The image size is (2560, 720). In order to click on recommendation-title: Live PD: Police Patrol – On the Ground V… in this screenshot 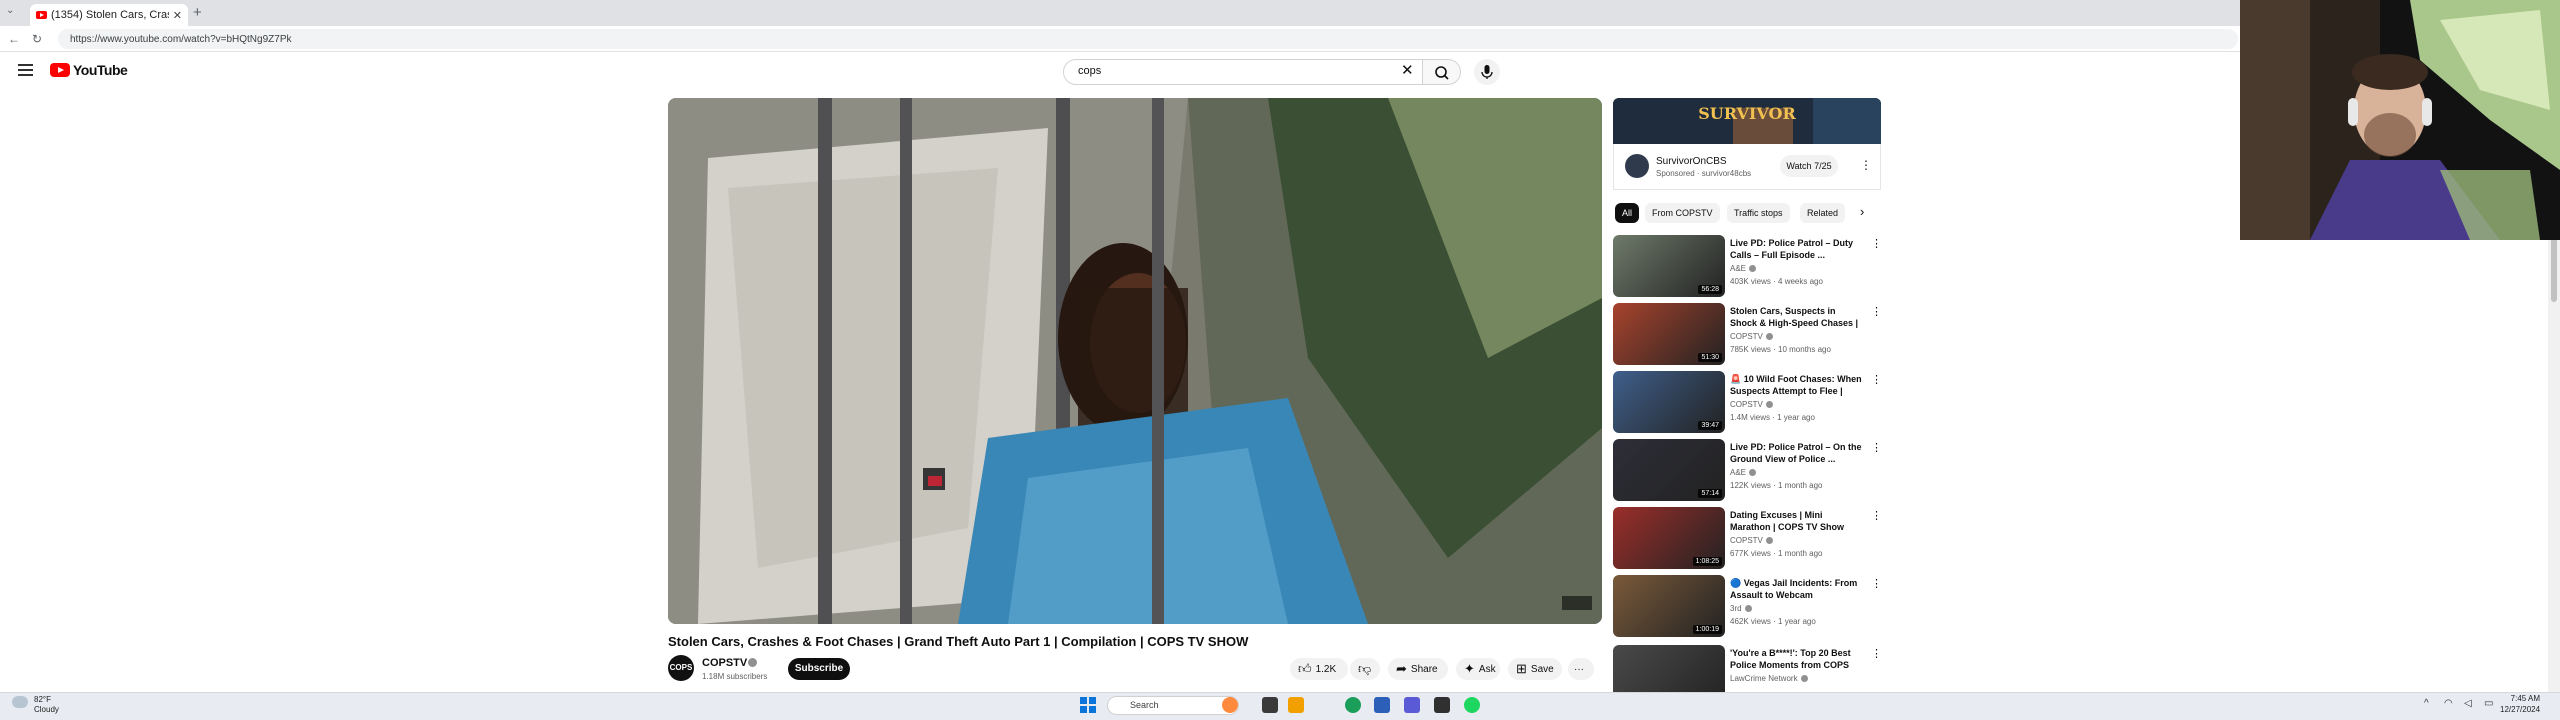, I will do `click(1796, 453)`.